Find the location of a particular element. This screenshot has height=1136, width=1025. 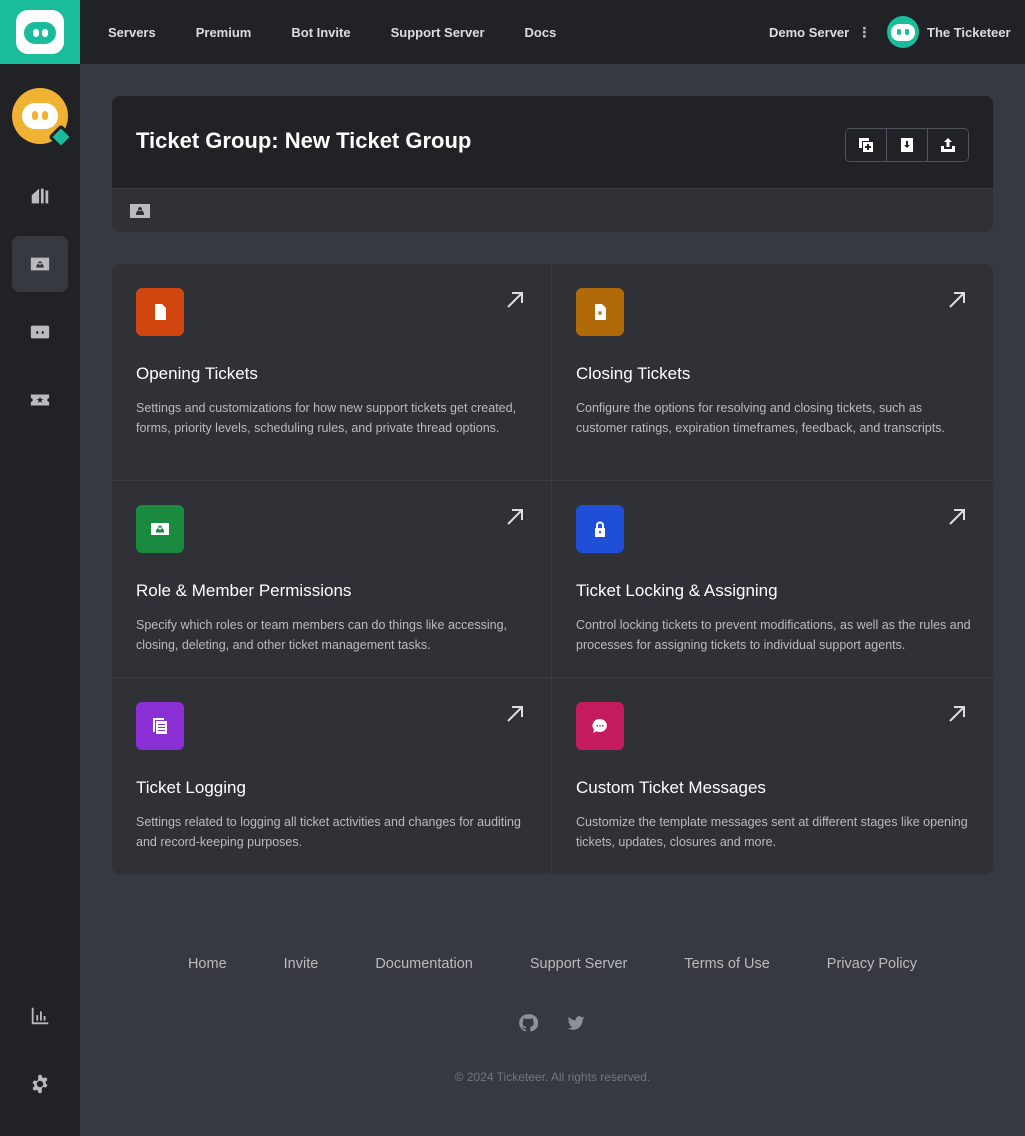

nav-servers: Servers is located at coordinates (132, 32).